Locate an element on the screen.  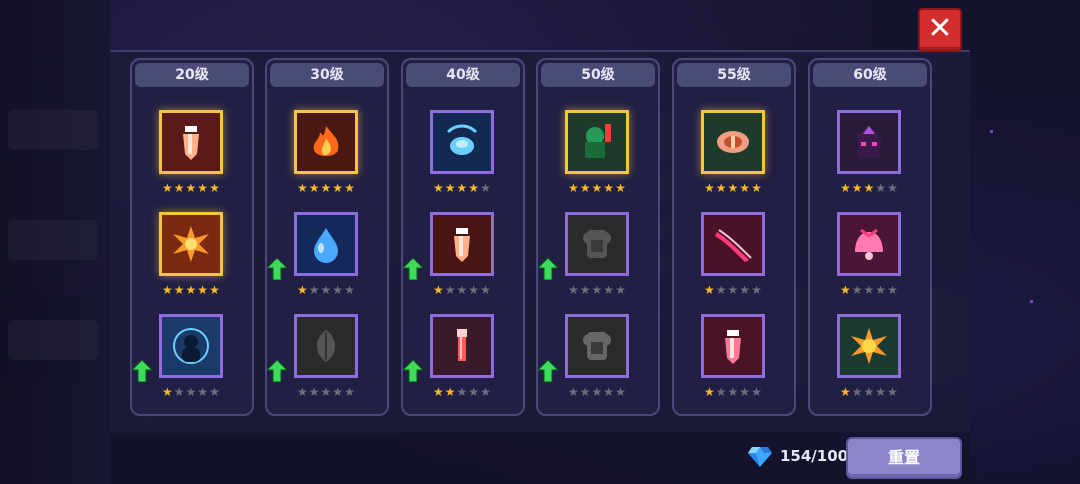
explosion-icon is located at coordinates (191, 244).